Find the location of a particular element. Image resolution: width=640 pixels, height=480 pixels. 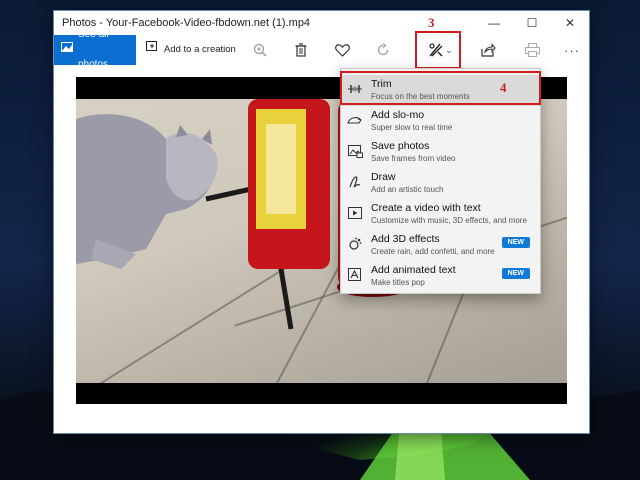

menu-item-draw: Draw Add an artistic touch is located at coordinates (440, 183).